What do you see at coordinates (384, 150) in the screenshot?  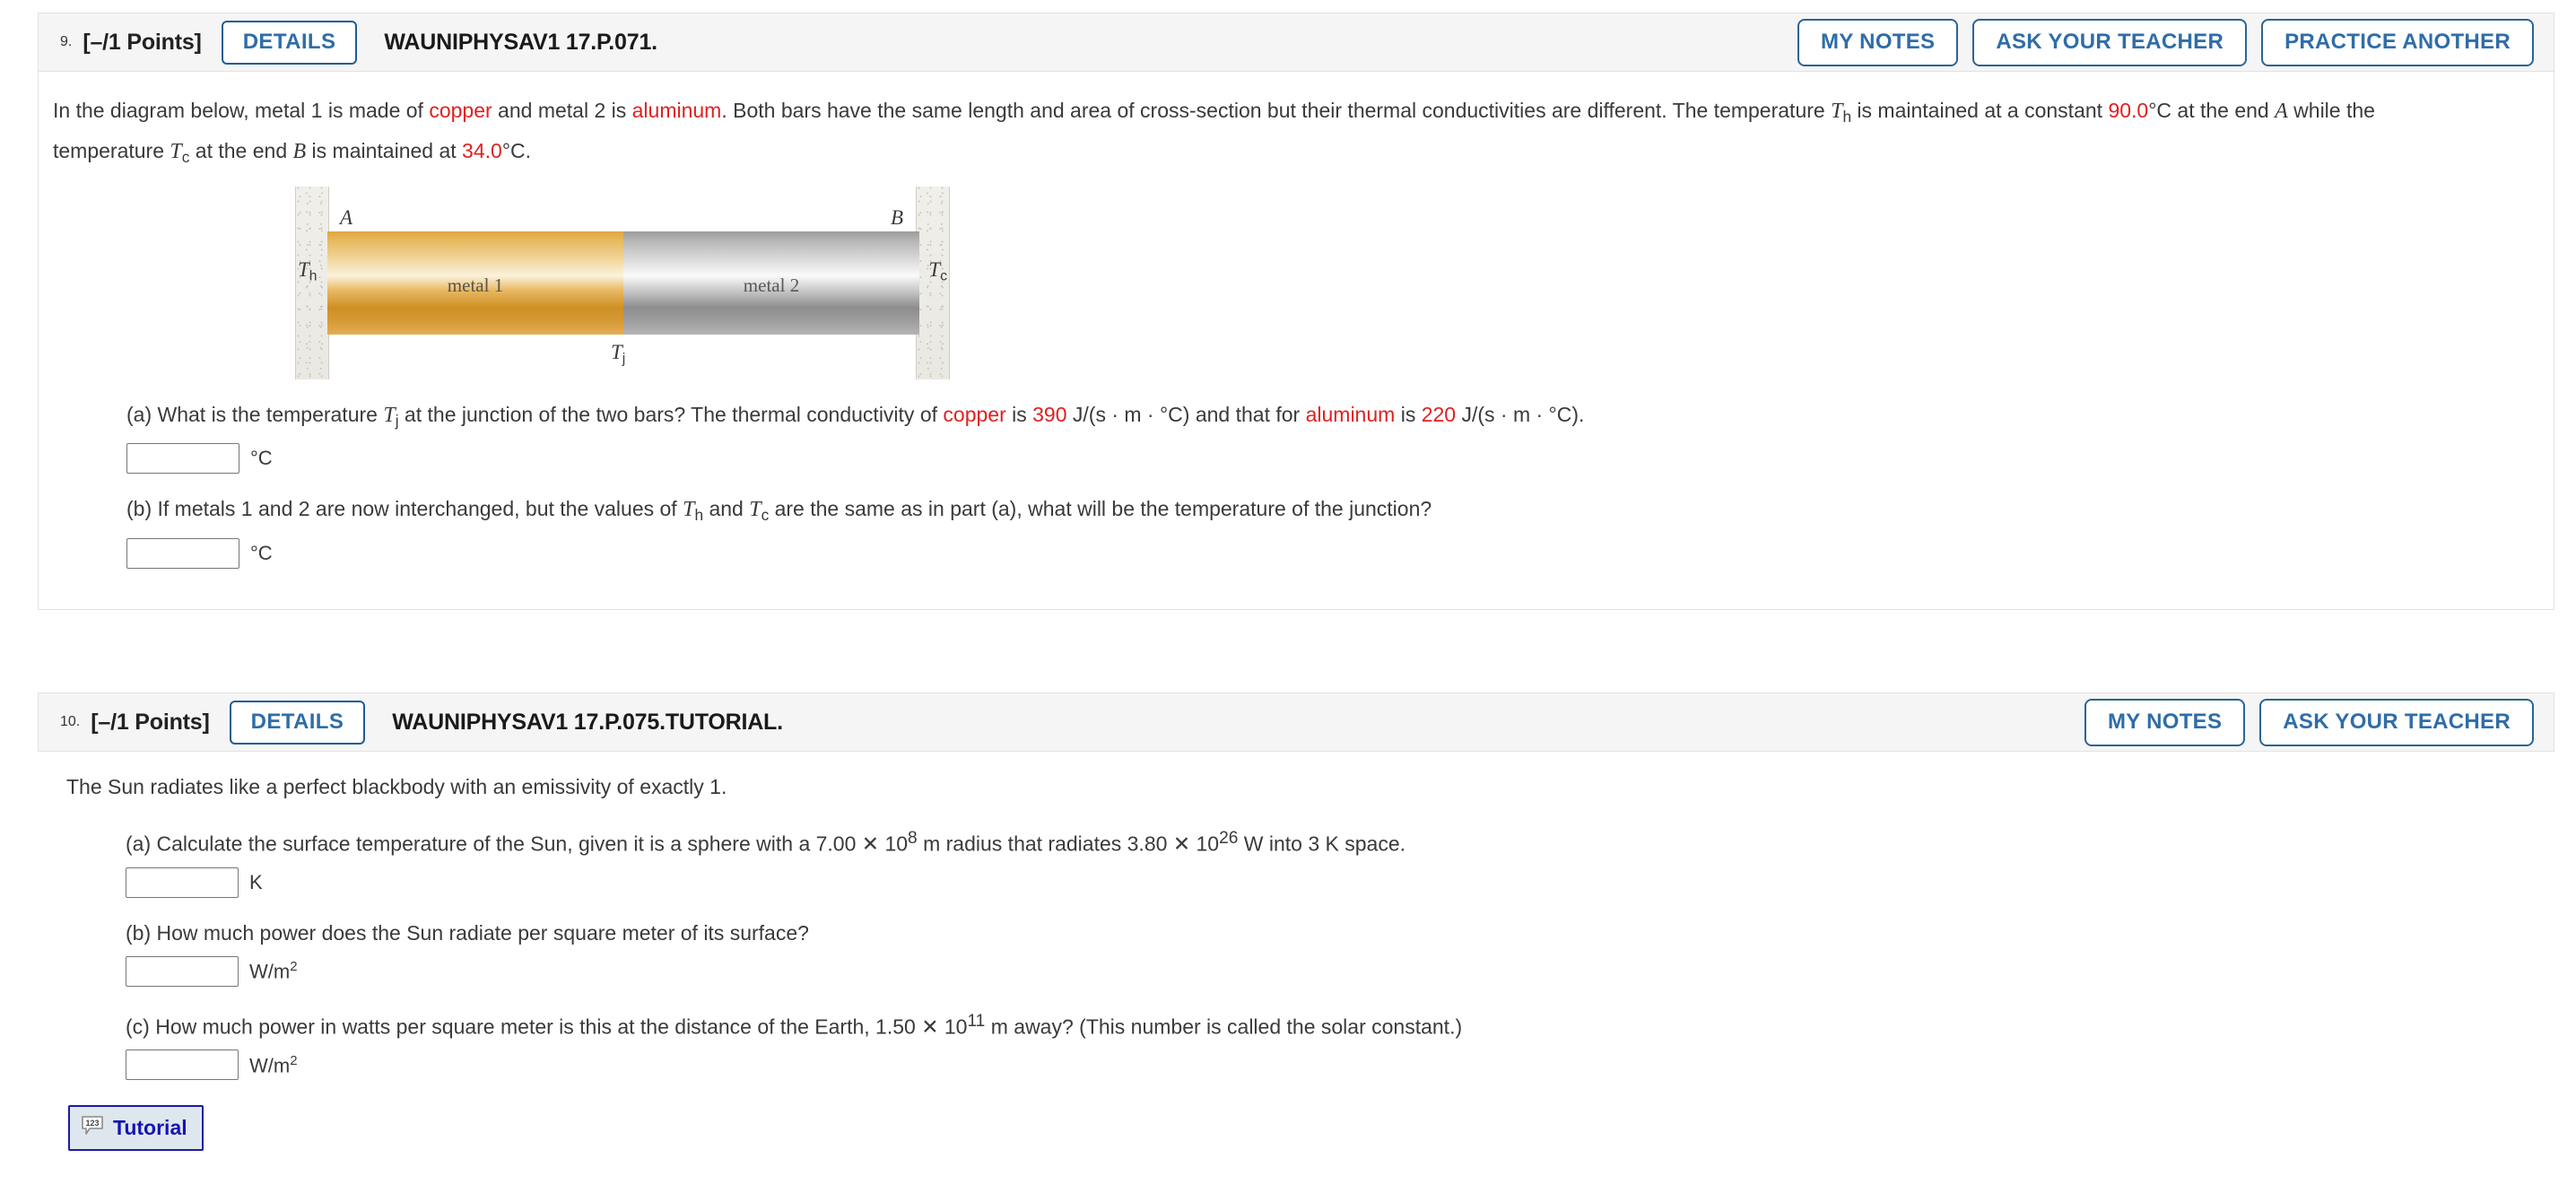 I see `stem-text-8: is maintained at` at bounding box center [384, 150].